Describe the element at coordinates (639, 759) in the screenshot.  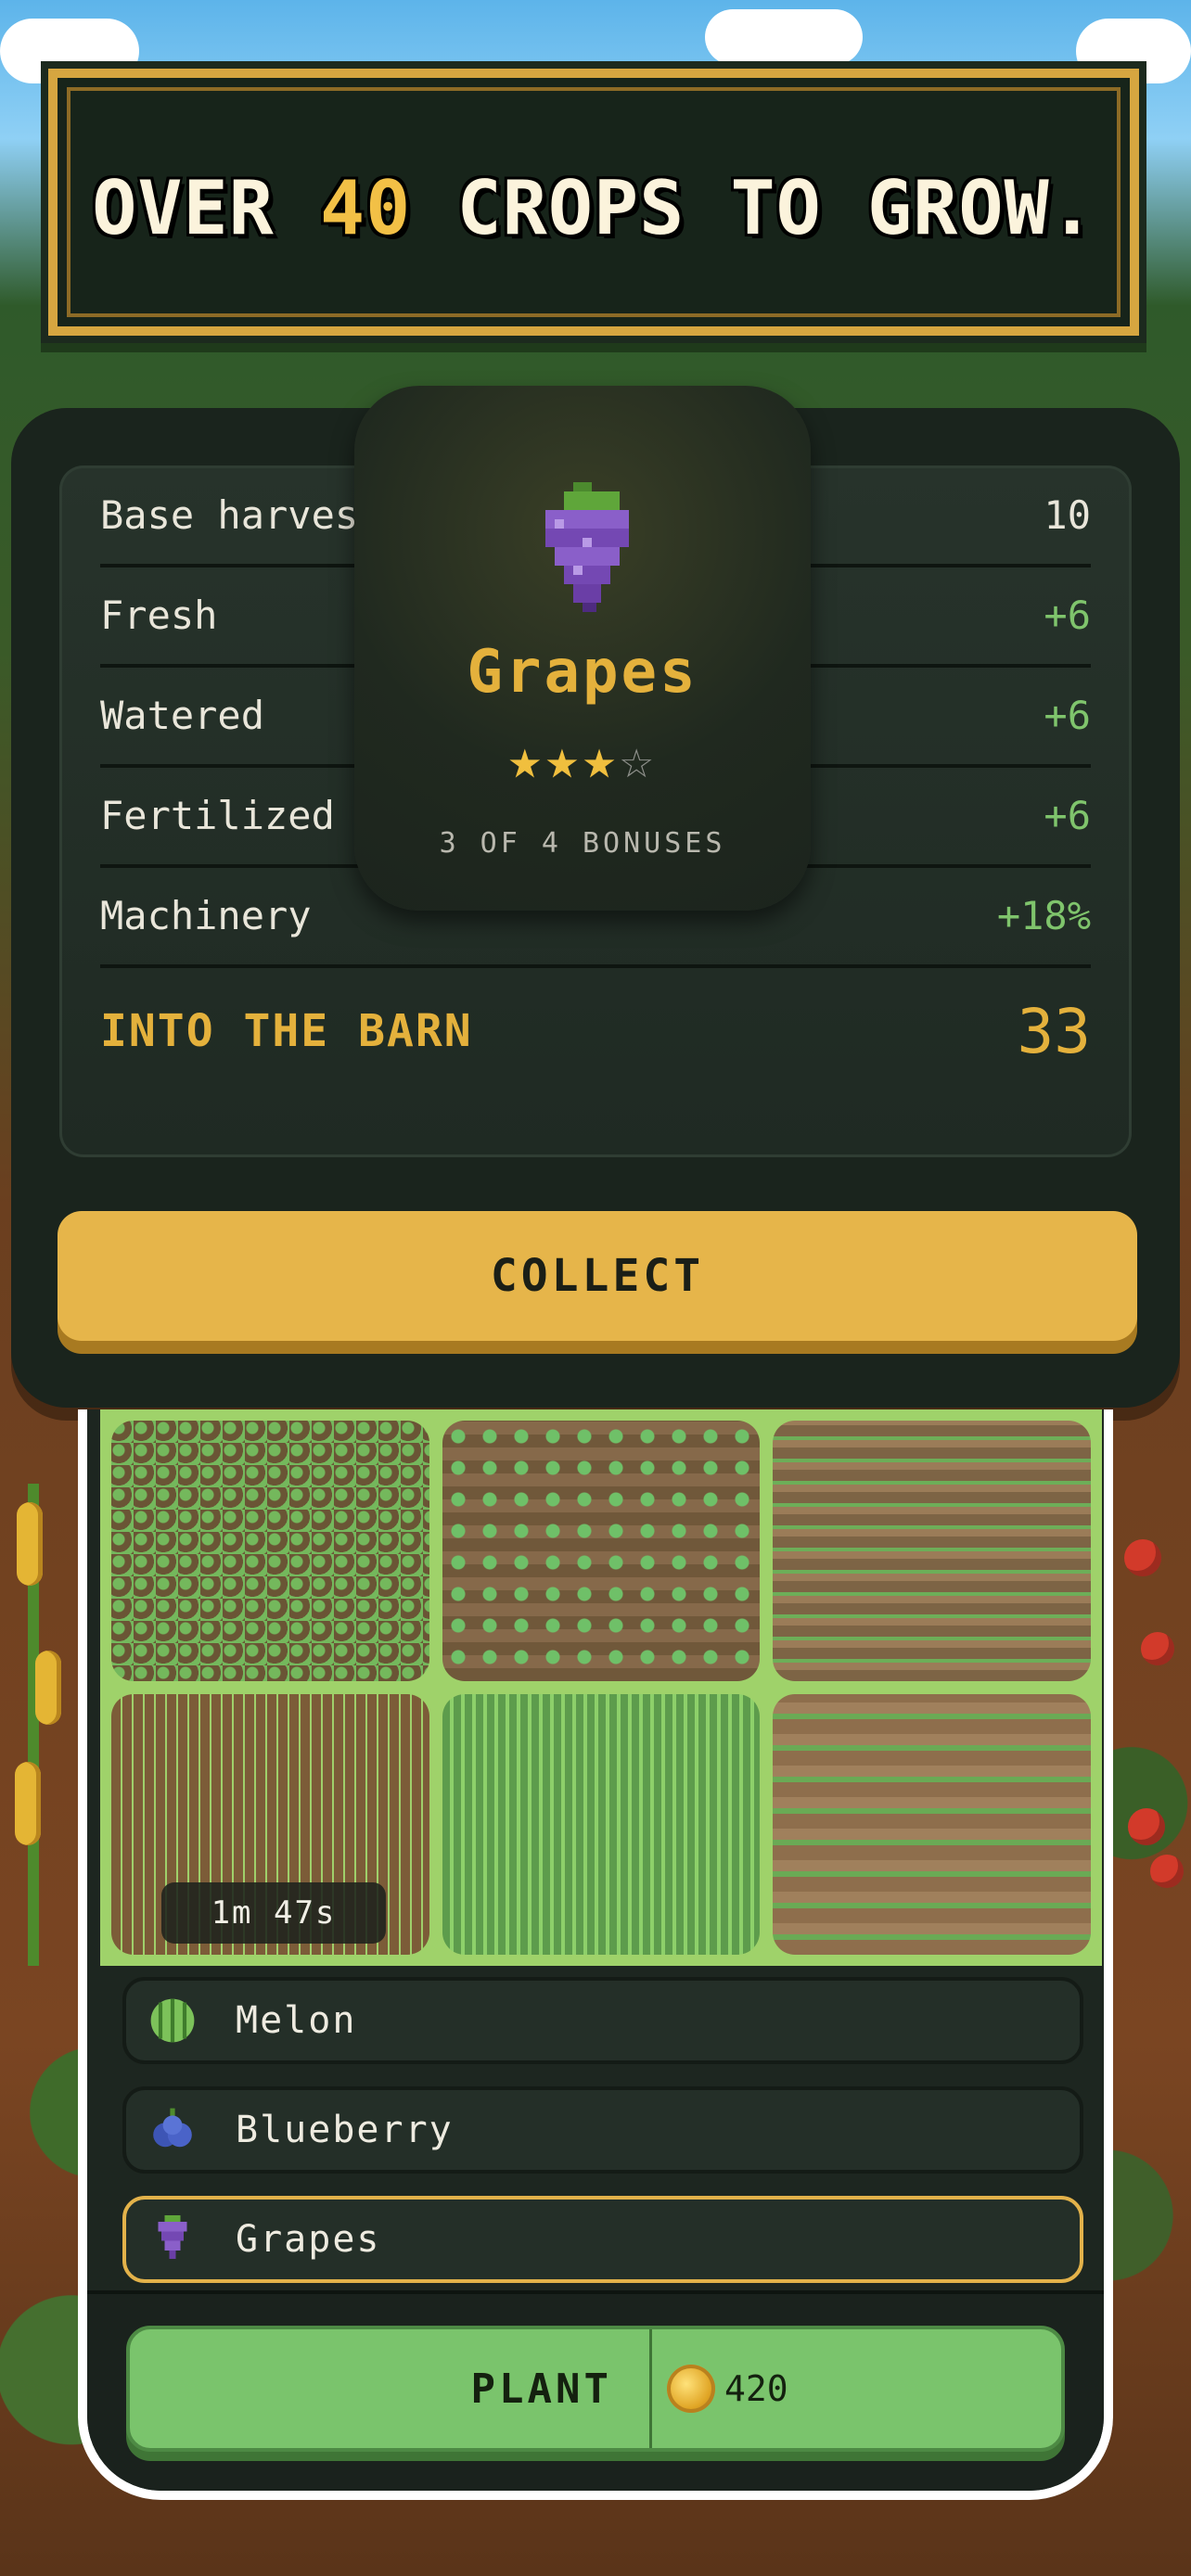
I see `star-empty-icon: ☆` at that location.